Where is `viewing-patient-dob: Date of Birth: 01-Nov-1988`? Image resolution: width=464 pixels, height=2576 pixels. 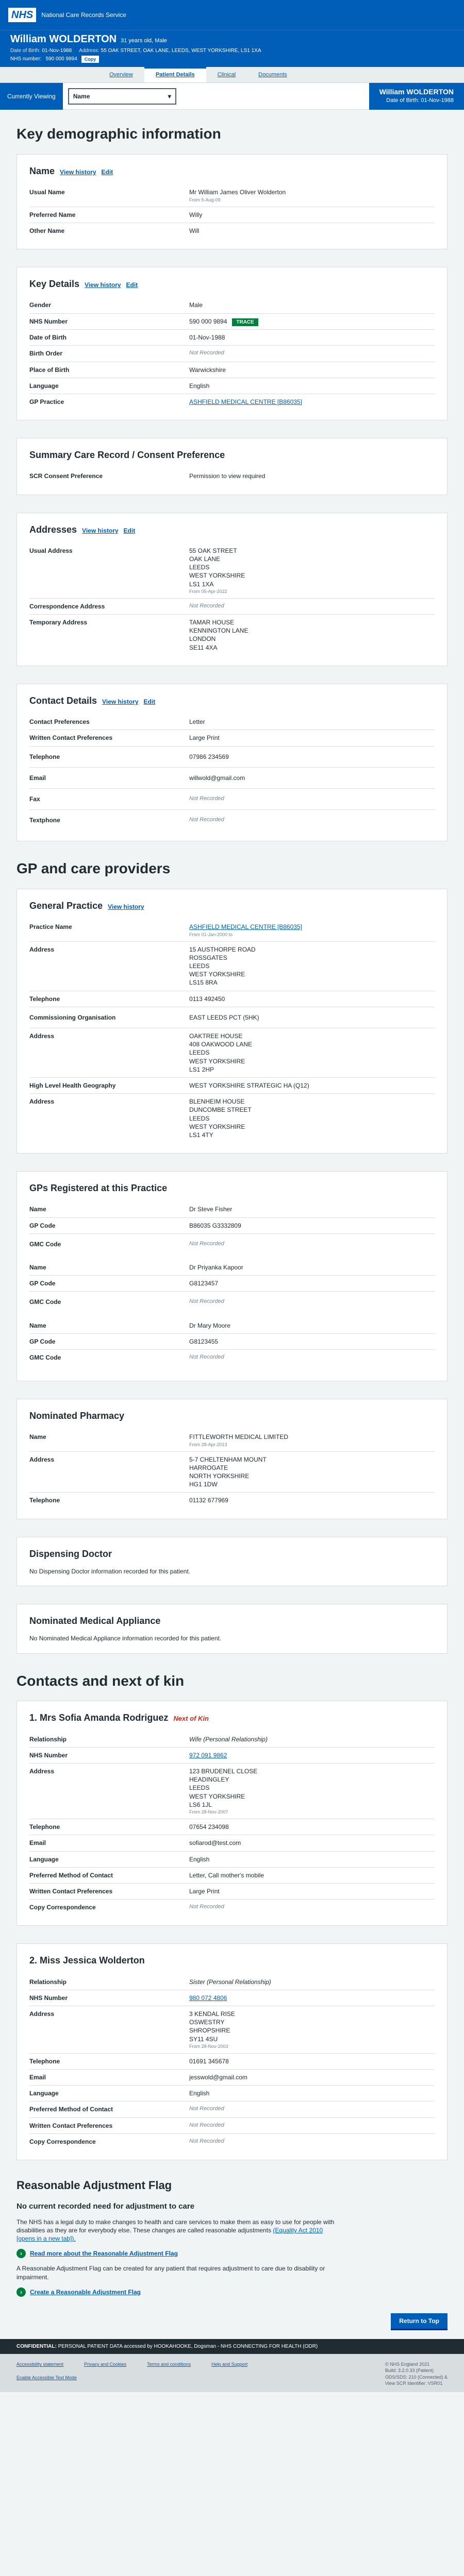 viewing-patient-dob: Date of Birth: 01-Nov-1988 is located at coordinates (420, 100).